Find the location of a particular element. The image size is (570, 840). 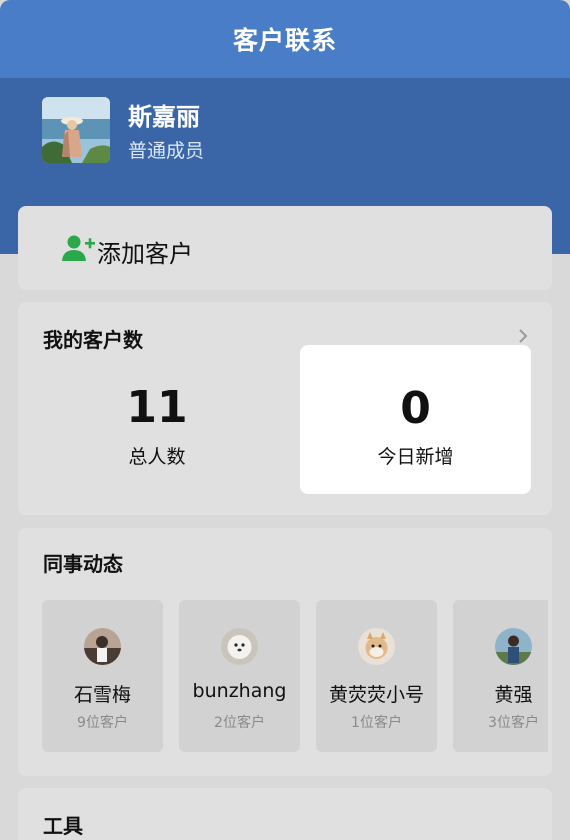

colleague-activity-title: 同事动态 is located at coordinates (83, 564).